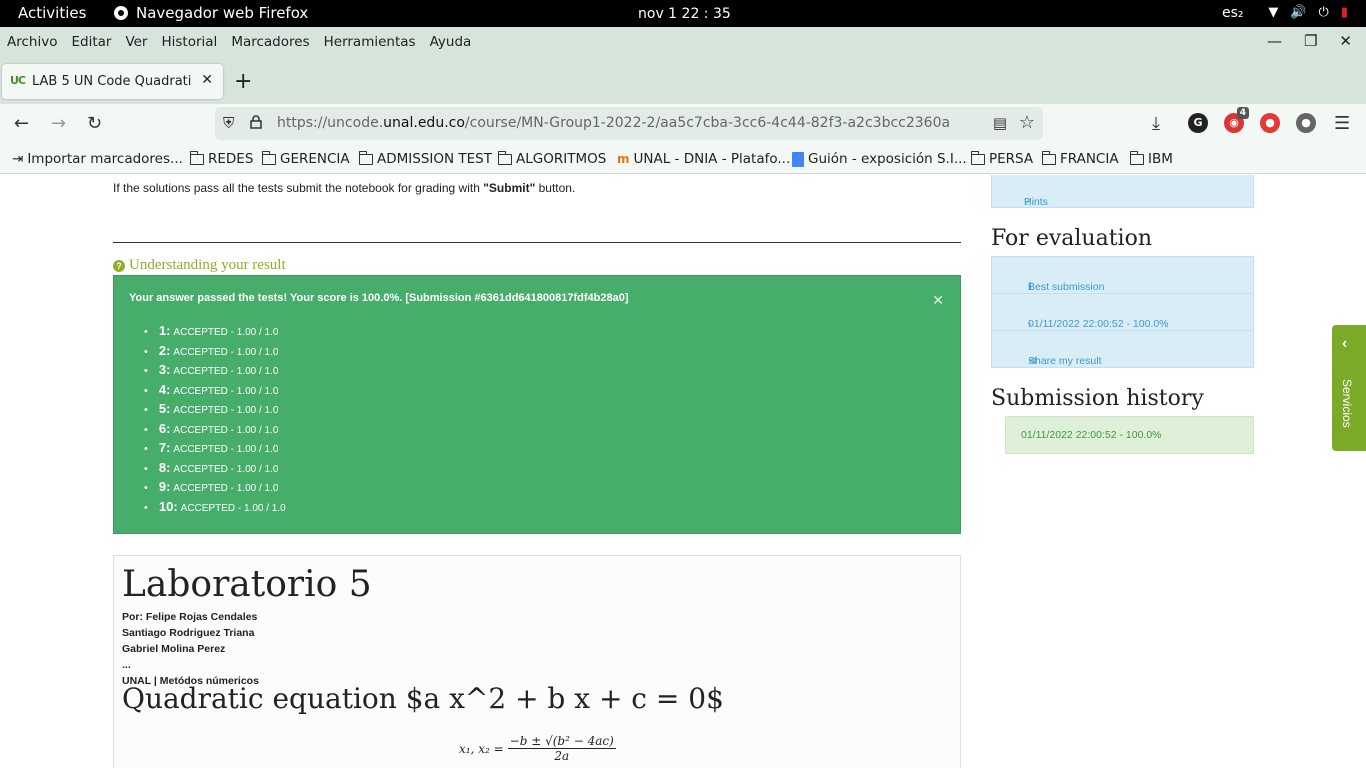 The height and width of the screenshot is (768, 1366). I want to click on back-icon: ←, so click(21, 123).